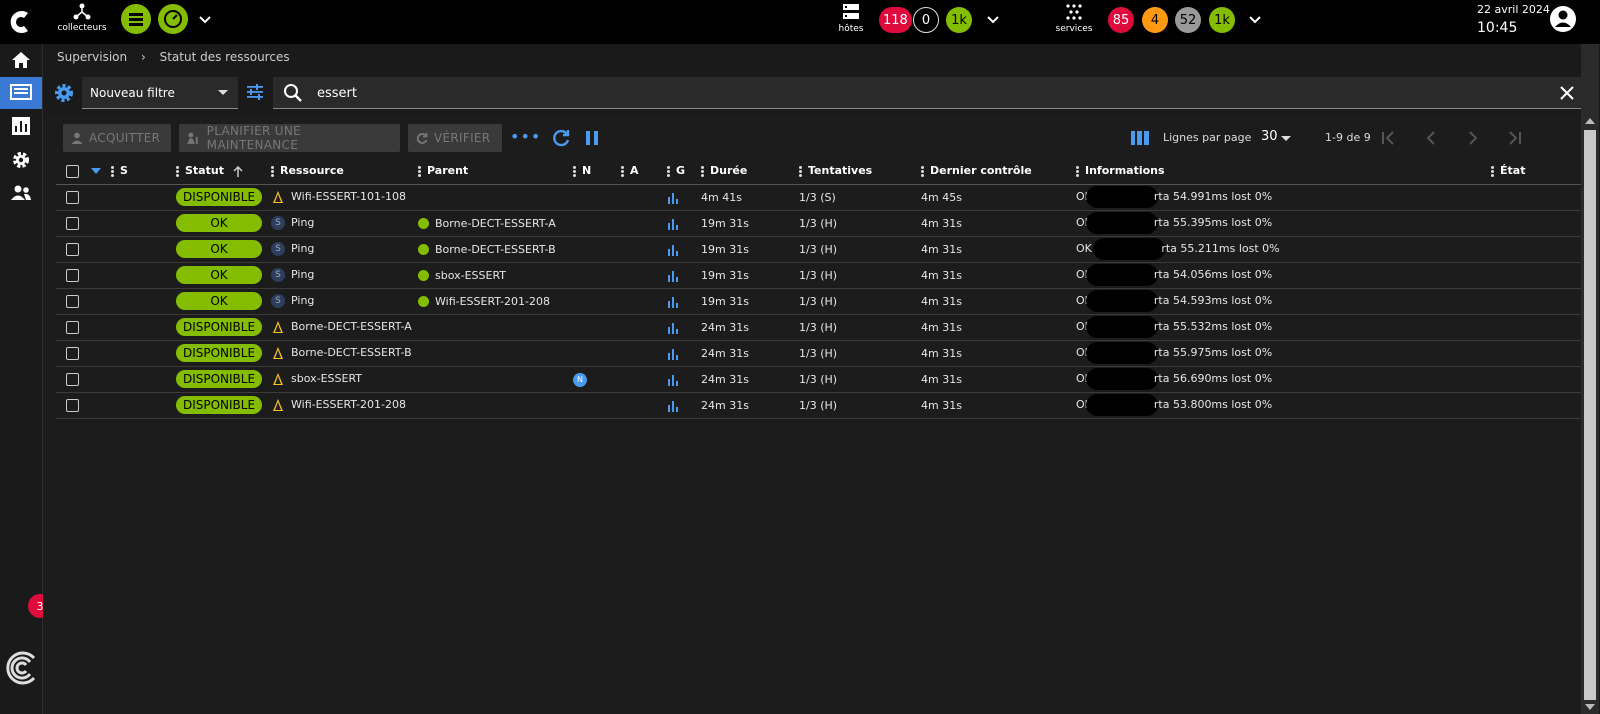 The image size is (1600, 714). What do you see at coordinates (684, 171) in the screenshot?
I see `column-header-g: G` at bounding box center [684, 171].